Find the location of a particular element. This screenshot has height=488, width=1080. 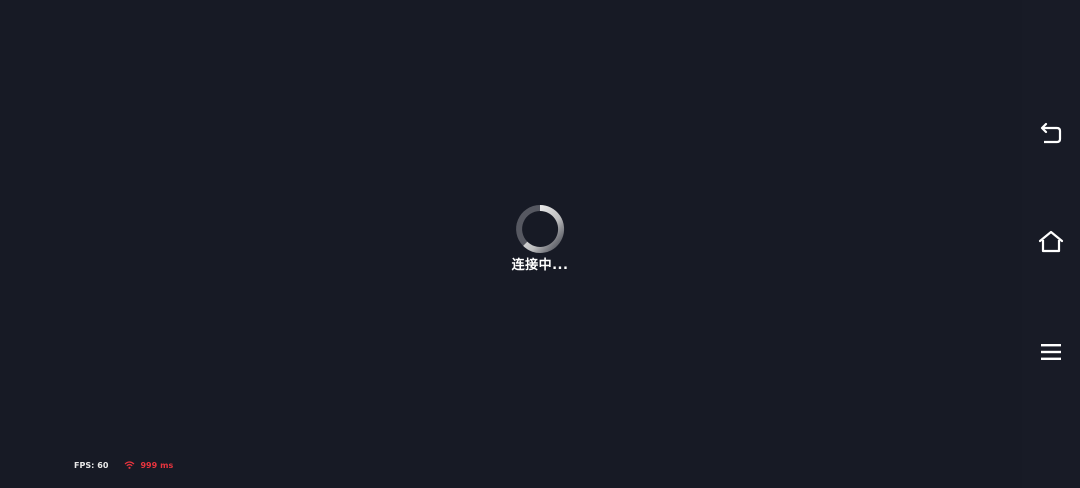

menu-icon is located at coordinates (1051, 352).